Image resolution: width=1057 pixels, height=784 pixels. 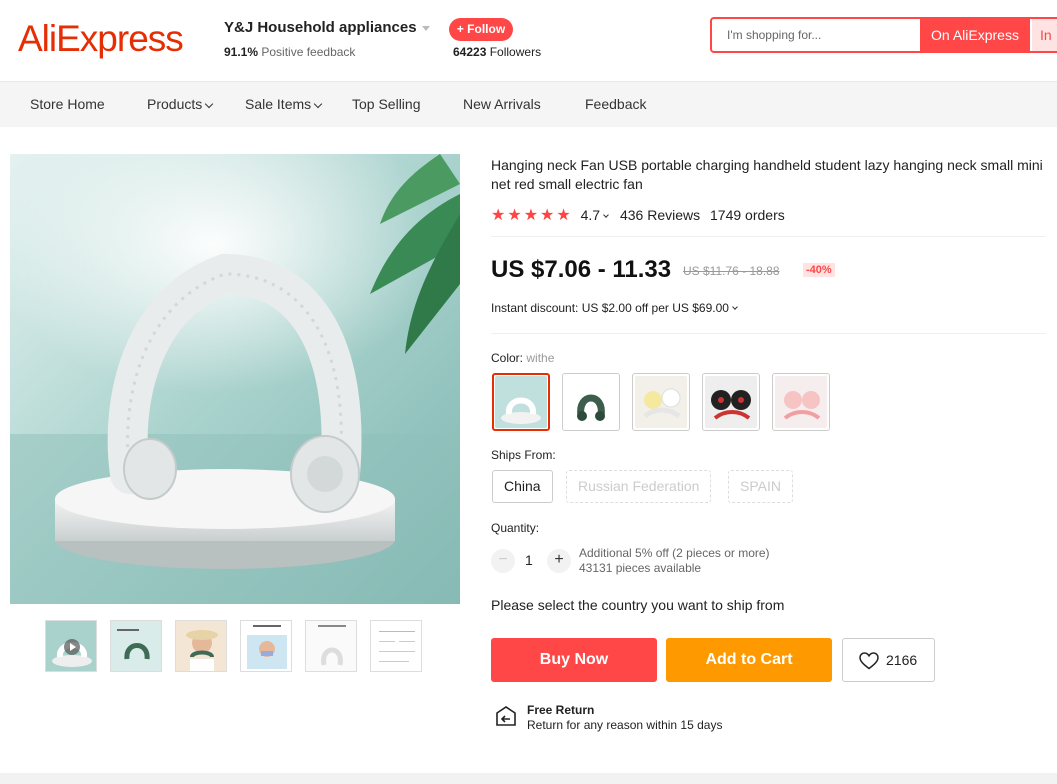 What do you see at coordinates (308, 52) in the screenshot?
I see `feedback-label: Positive feedback` at bounding box center [308, 52].